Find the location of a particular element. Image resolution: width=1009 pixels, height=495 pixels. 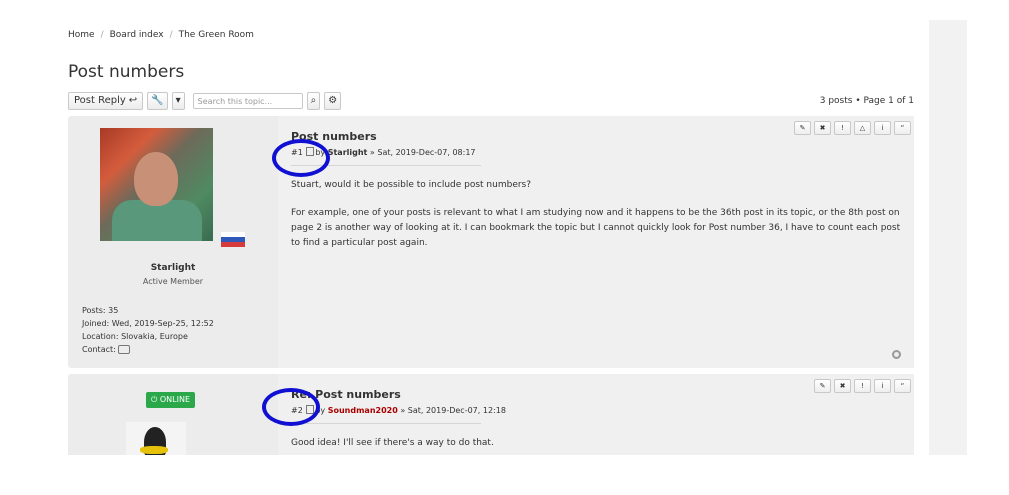

post-date: » Sat, 2019-Dec-07, 12:18 is located at coordinates (453, 410).